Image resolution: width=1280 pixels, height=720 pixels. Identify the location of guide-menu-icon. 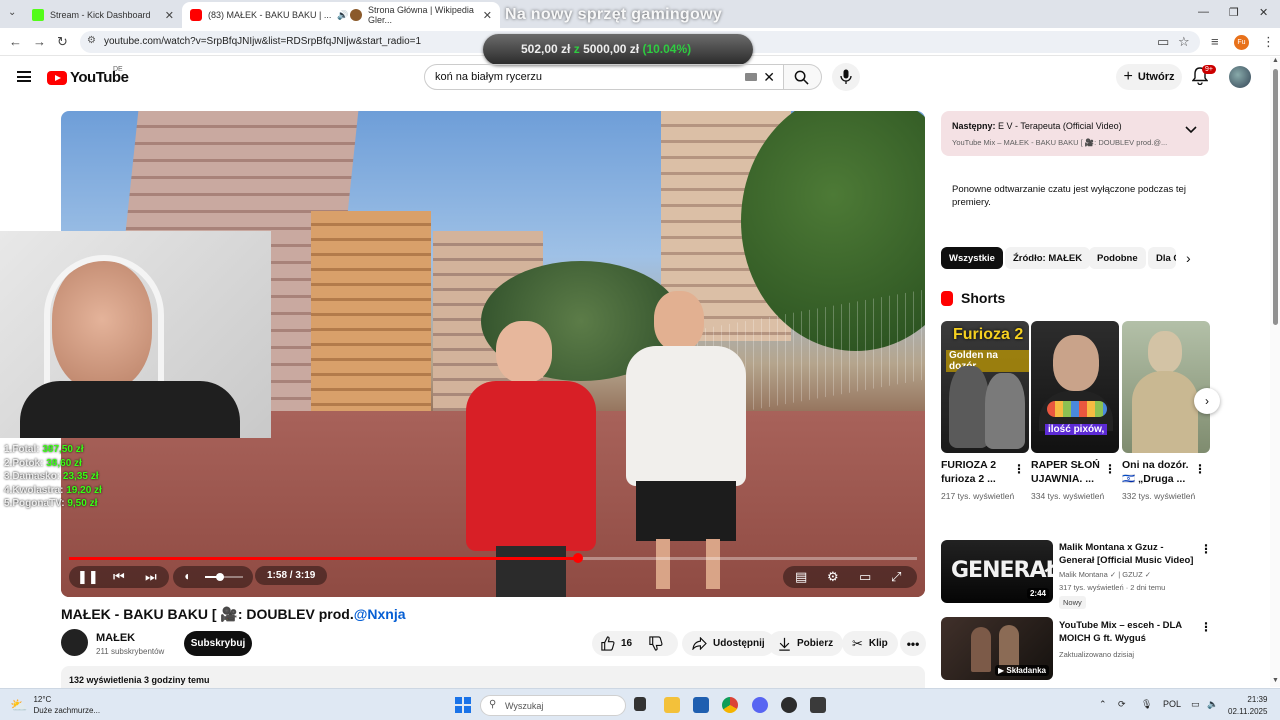
(24, 76).